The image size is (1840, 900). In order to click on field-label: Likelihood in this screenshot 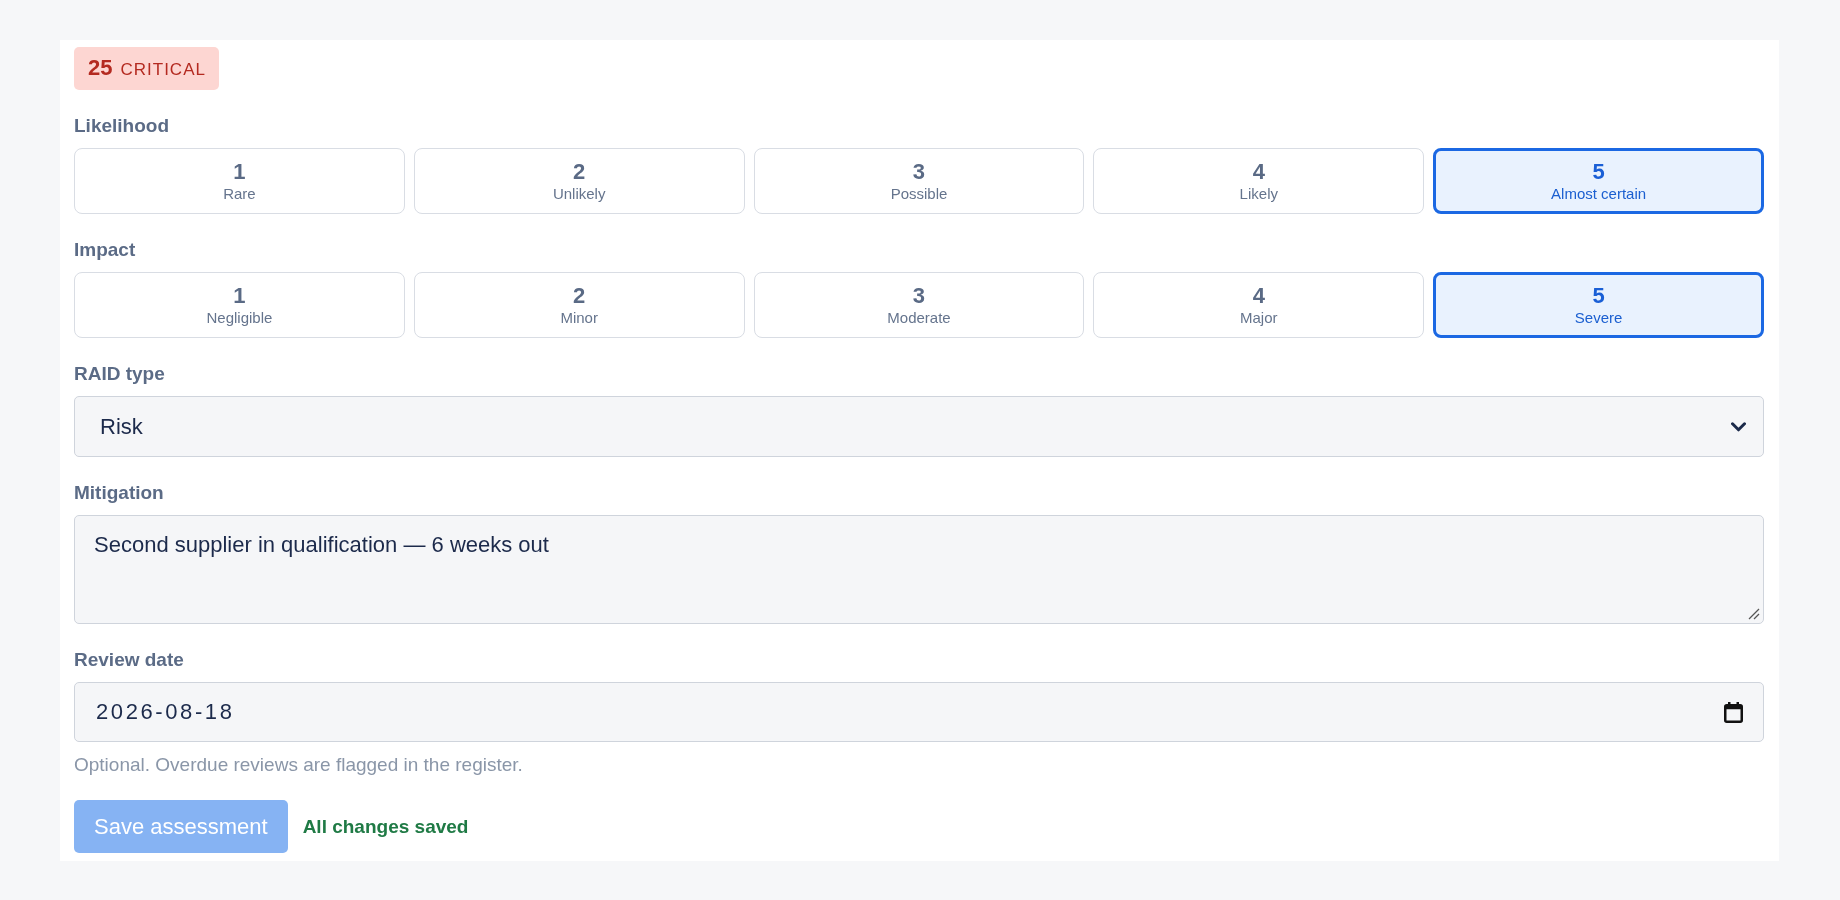, I will do `click(121, 126)`.